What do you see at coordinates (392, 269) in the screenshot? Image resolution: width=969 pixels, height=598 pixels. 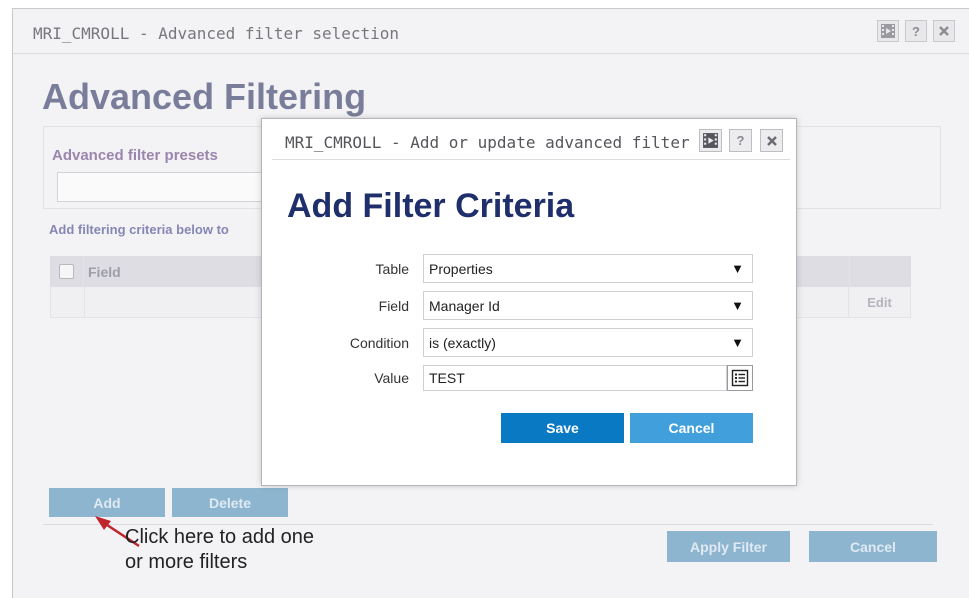 I see `table-label: Table` at bounding box center [392, 269].